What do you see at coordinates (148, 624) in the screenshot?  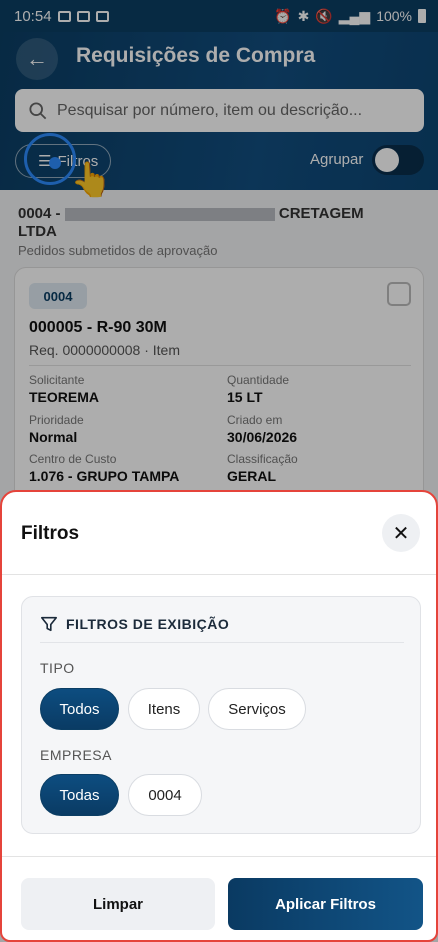 I see `panel-title: FILTROS DE EXIBIÇÃO` at bounding box center [148, 624].